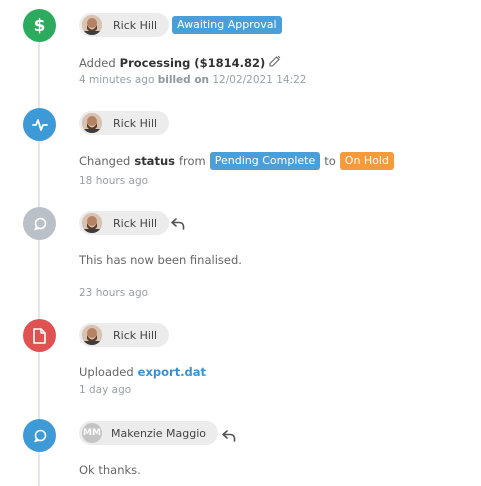 The image size is (481, 486). Describe the element at coordinates (259, 80) in the screenshot. I see `billed-date: 12/02/2021 14:22` at that location.